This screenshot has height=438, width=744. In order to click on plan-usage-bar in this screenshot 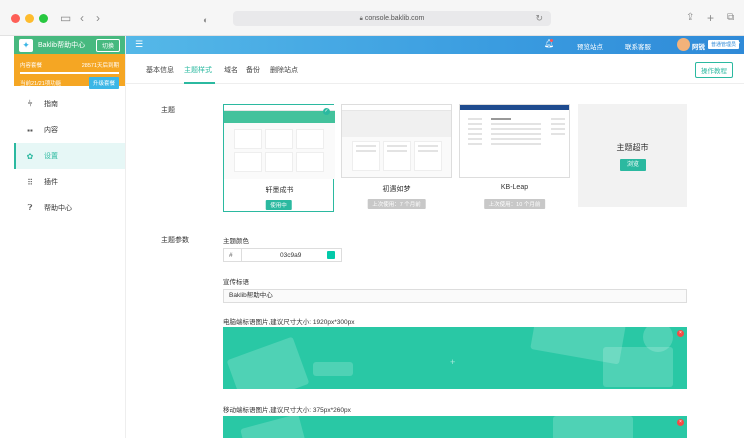, I will do `click(69, 73)`.